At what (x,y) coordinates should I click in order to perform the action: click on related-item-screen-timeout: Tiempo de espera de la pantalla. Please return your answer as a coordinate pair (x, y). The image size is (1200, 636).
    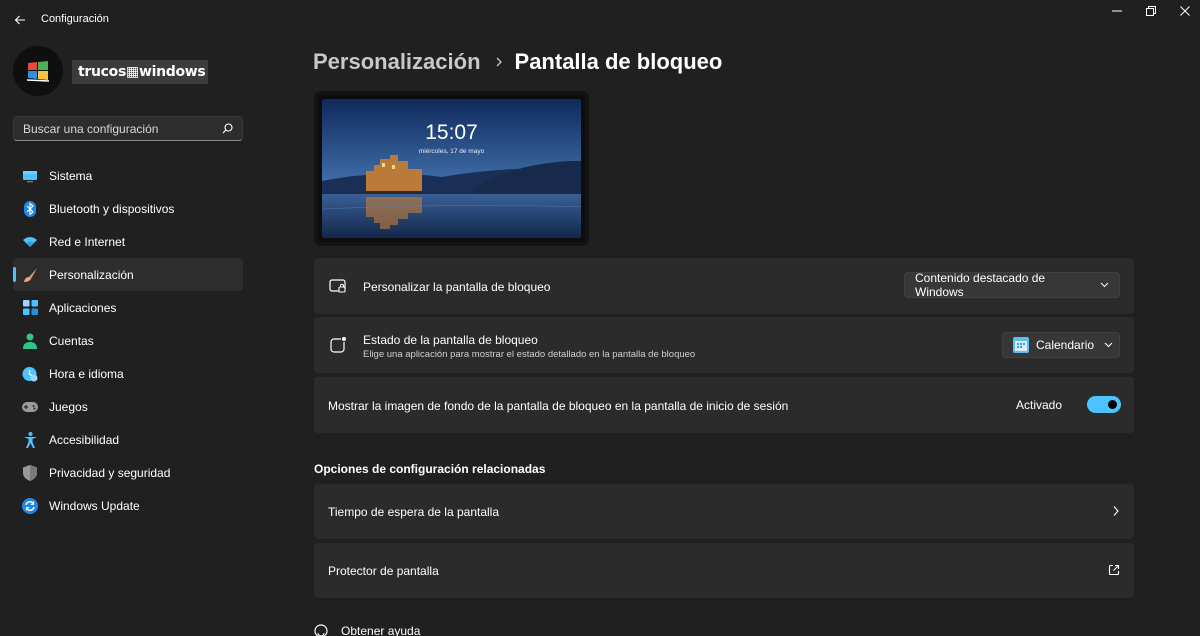
    Looking at the image, I should click on (724, 511).